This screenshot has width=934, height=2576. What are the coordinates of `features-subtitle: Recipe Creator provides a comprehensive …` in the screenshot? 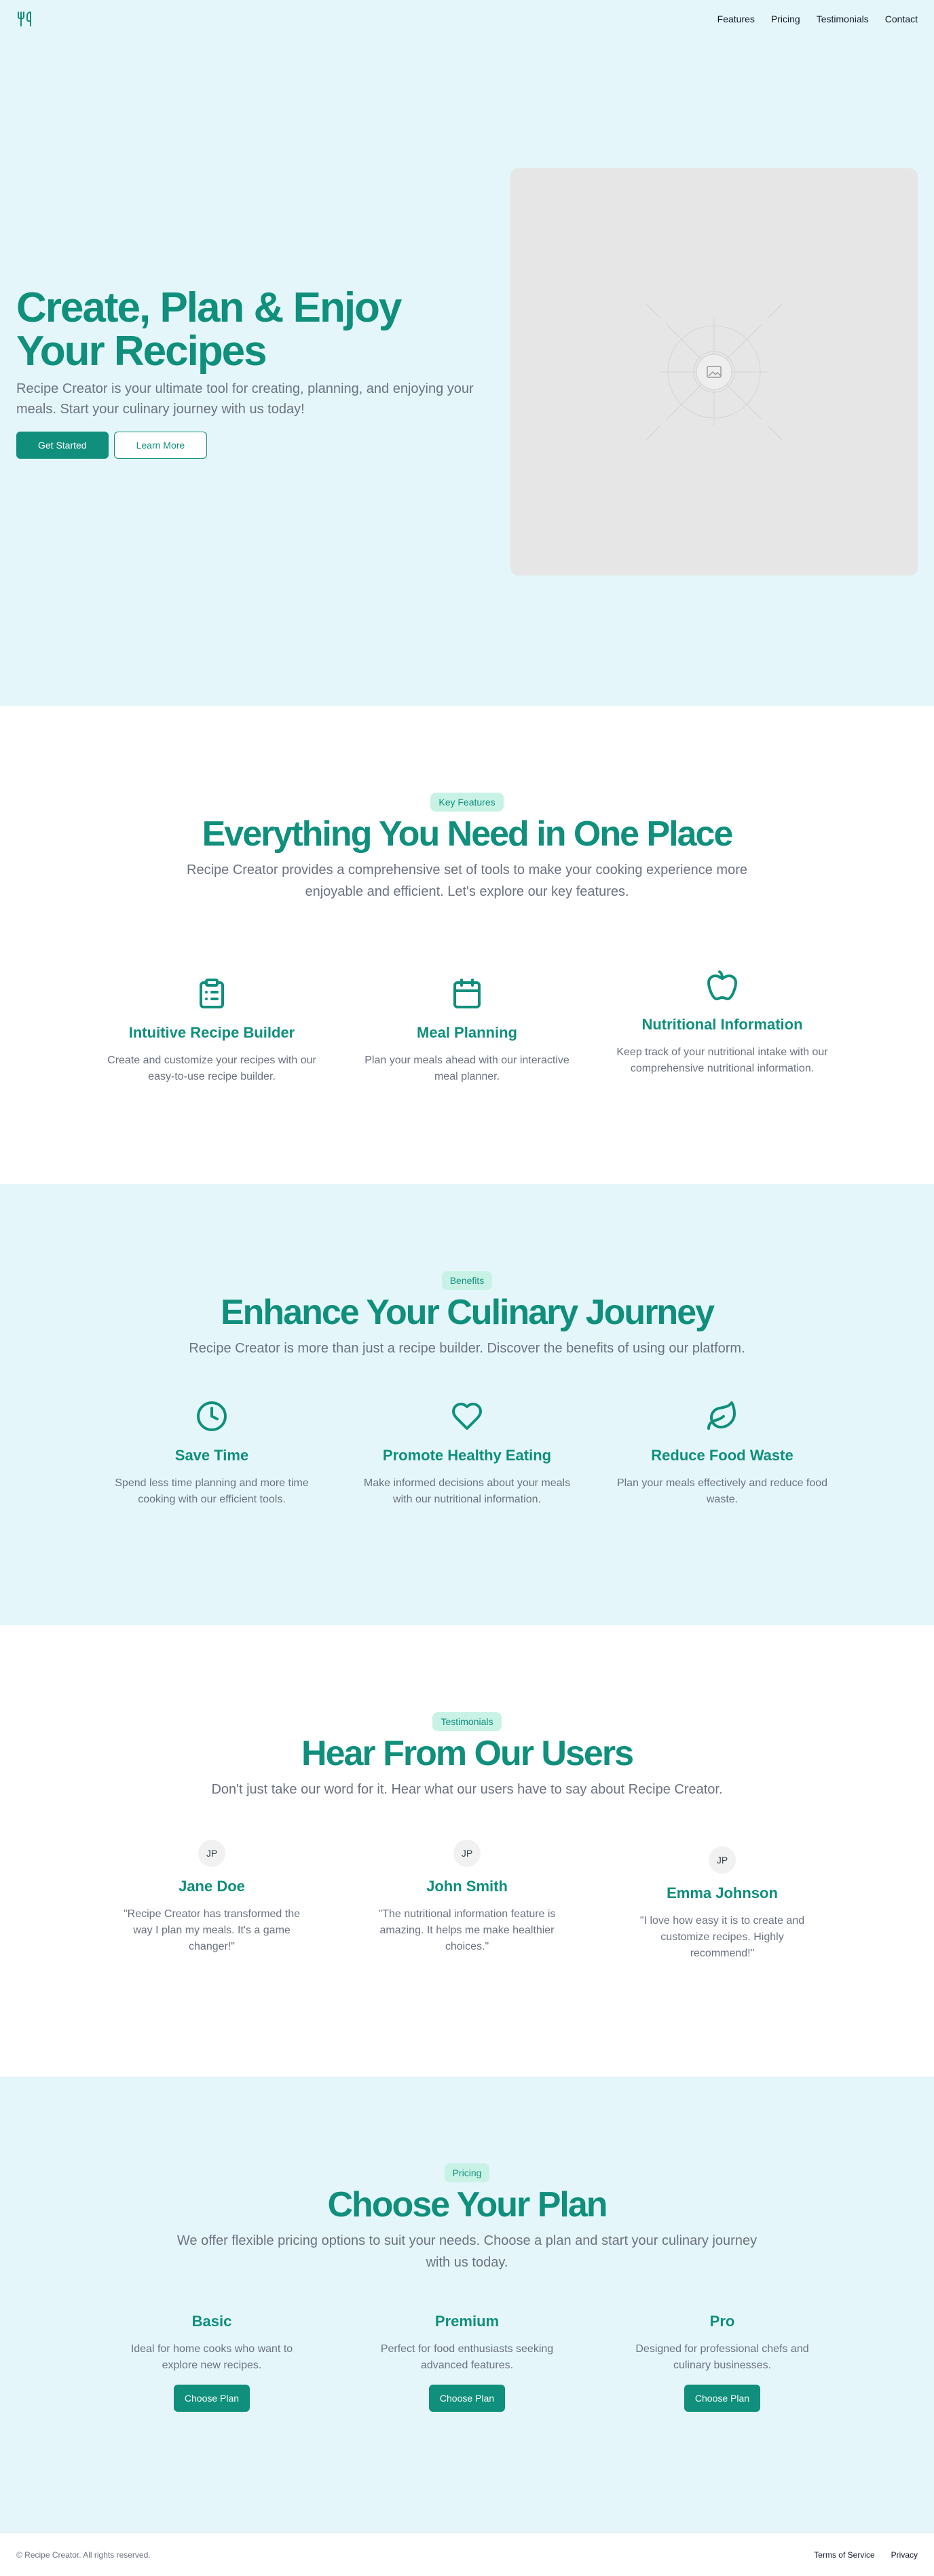 It's located at (467, 881).